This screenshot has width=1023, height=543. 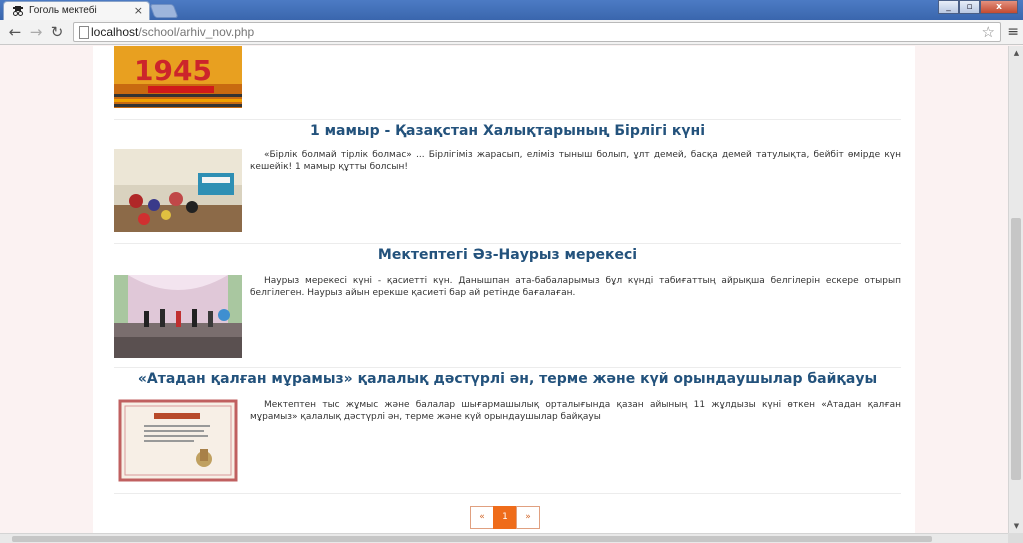 I want to click on url-text: localhost/school/arhiv_nov.php, so click(x=172, y=32).